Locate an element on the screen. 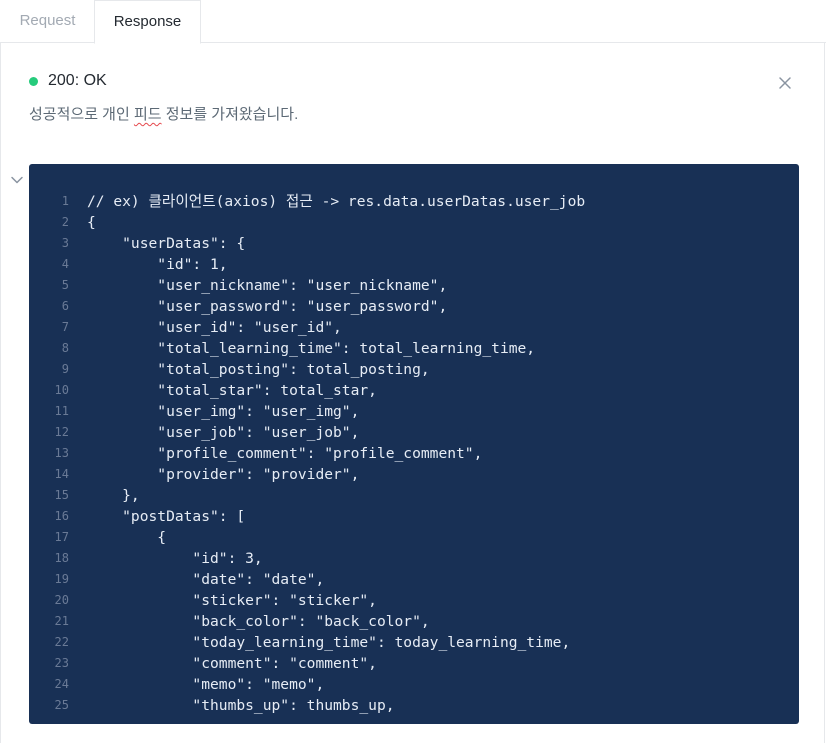  description-text-after: 정보를 가져왔습니다. is located at coordinates (230, 114).